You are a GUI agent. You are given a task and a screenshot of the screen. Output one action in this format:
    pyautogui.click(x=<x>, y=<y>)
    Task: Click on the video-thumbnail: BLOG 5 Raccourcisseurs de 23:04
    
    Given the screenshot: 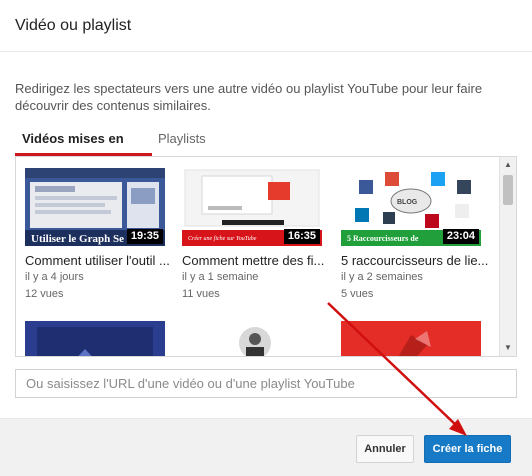 What is the action you would take?
    pyautogui.click(x=411, y=207)
    